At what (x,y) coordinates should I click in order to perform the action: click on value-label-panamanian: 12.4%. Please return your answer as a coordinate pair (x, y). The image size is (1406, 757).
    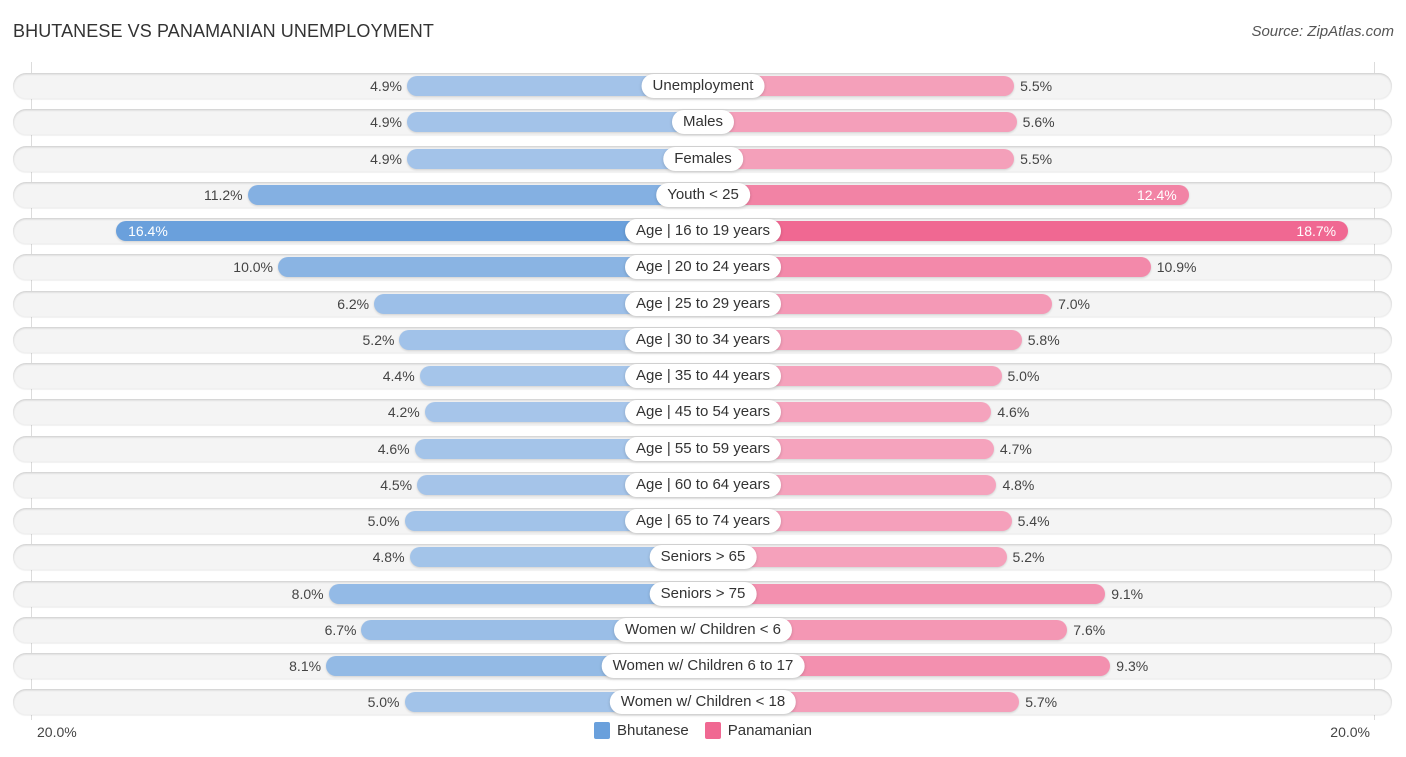
    Looking at the image, I should click on (1157, 194).